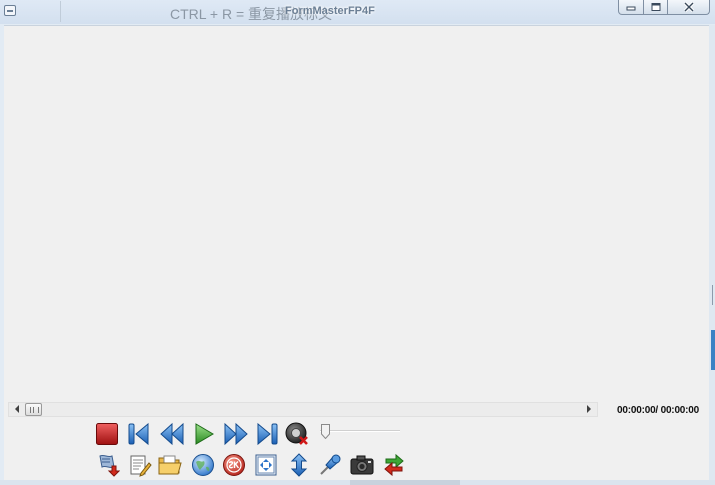 This screenshot has height=485, width=715. I want to click on folder-icon, so click(170, 465).